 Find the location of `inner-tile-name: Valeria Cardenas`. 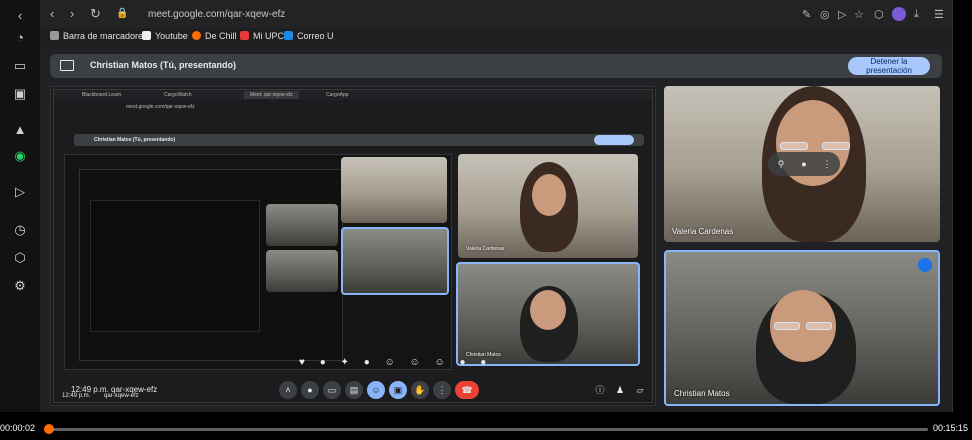

inner-tile-name: Valeria Cardenas is located at coordinates (485, 249).